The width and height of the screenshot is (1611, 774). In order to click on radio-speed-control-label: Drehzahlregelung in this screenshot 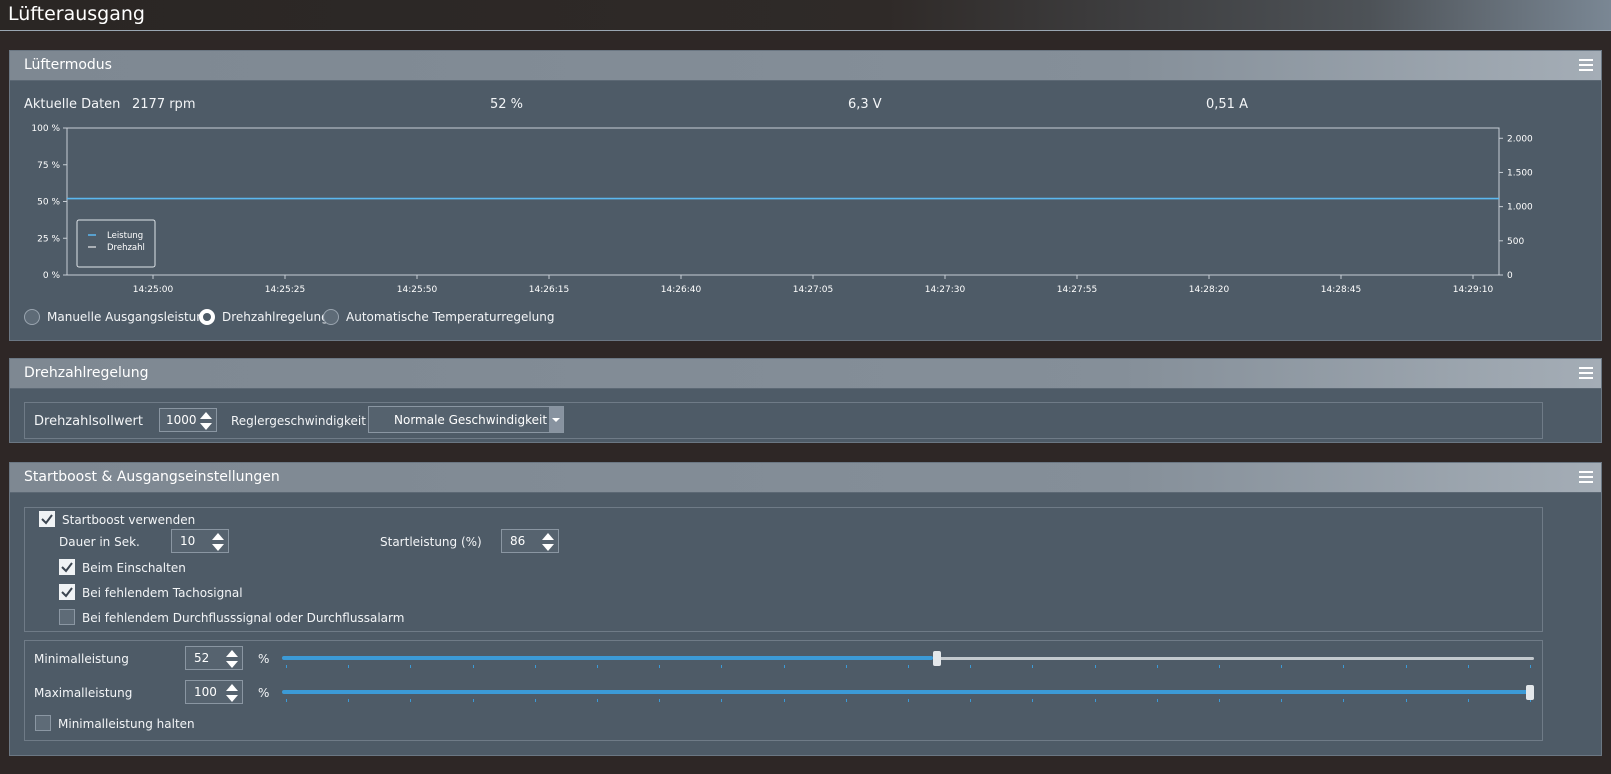, I will do `click(275, 317)`.